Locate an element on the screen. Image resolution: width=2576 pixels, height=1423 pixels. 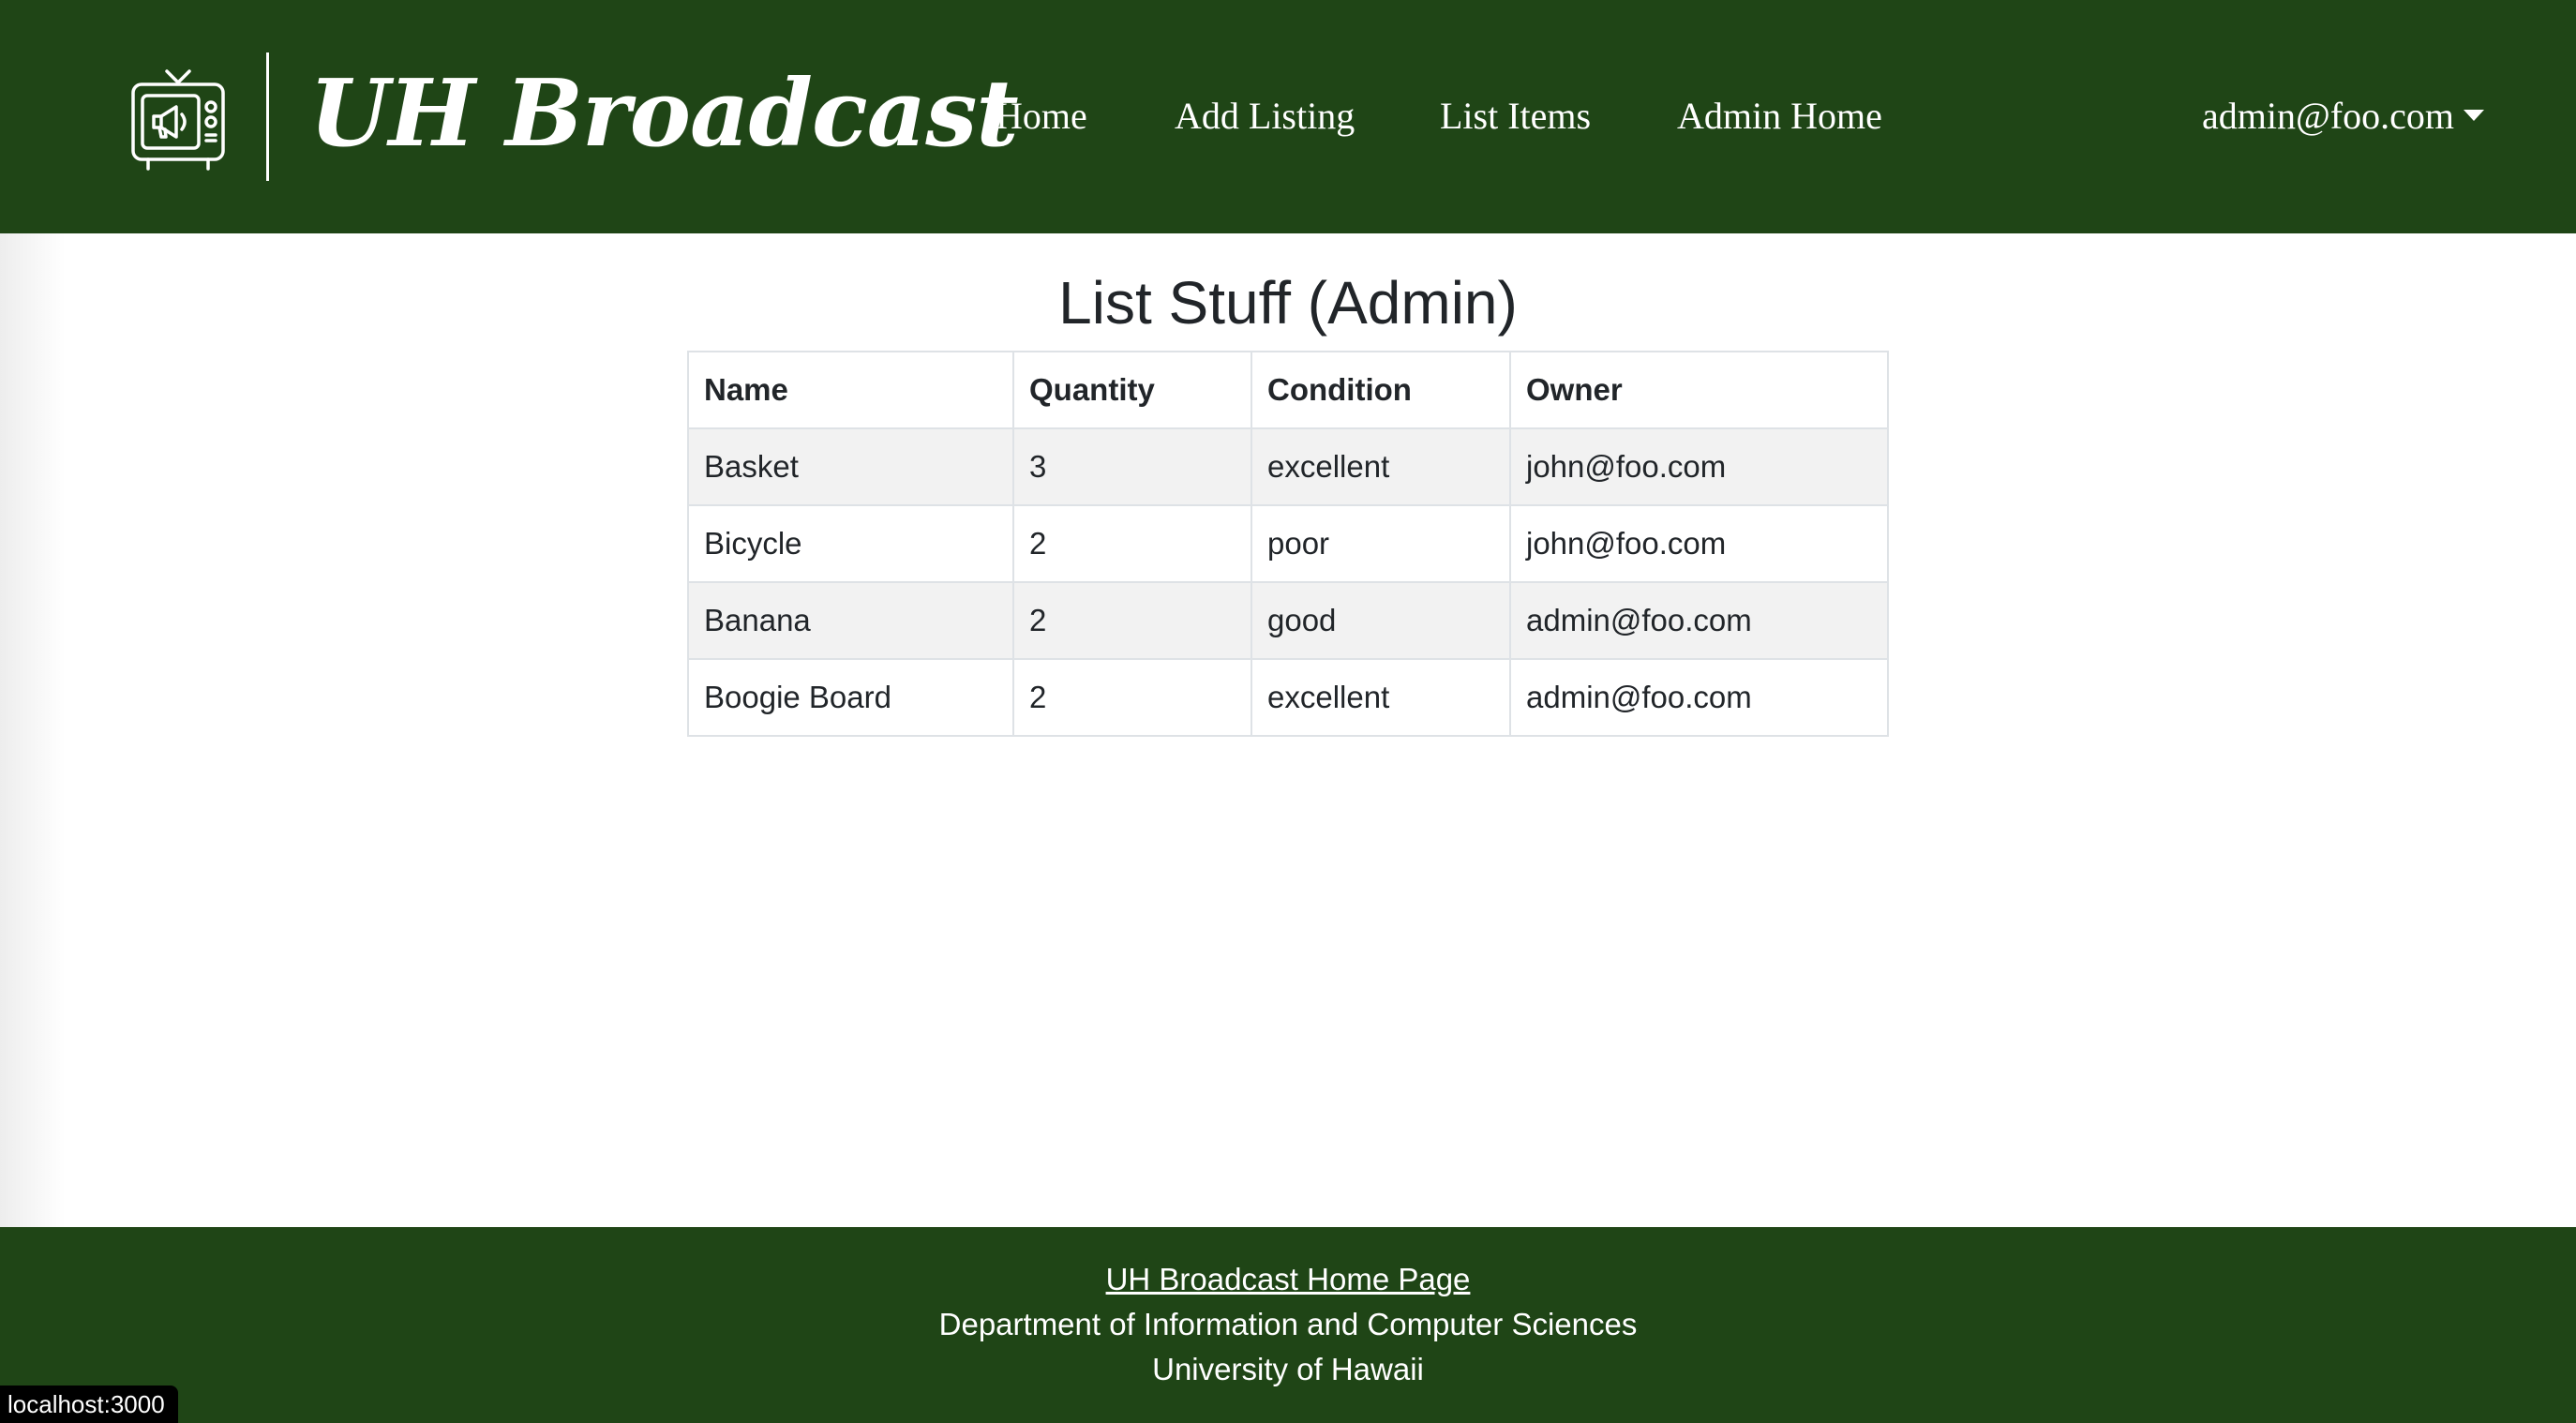
status-bar-url: localhost:3000 is located at coordinates (89, 1404).